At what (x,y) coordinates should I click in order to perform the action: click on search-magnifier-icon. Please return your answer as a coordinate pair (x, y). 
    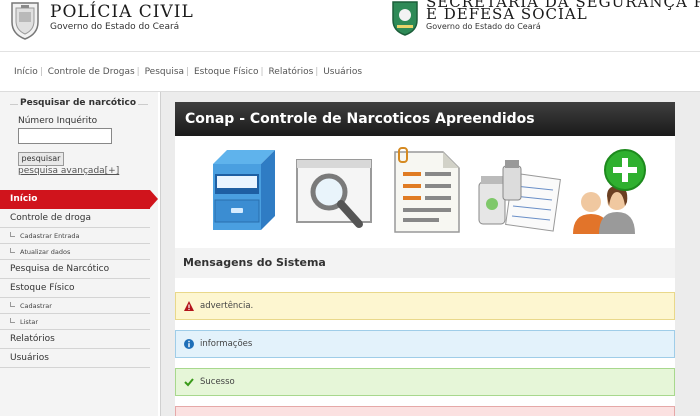
    Looking at the image, I should click on (335, 191).